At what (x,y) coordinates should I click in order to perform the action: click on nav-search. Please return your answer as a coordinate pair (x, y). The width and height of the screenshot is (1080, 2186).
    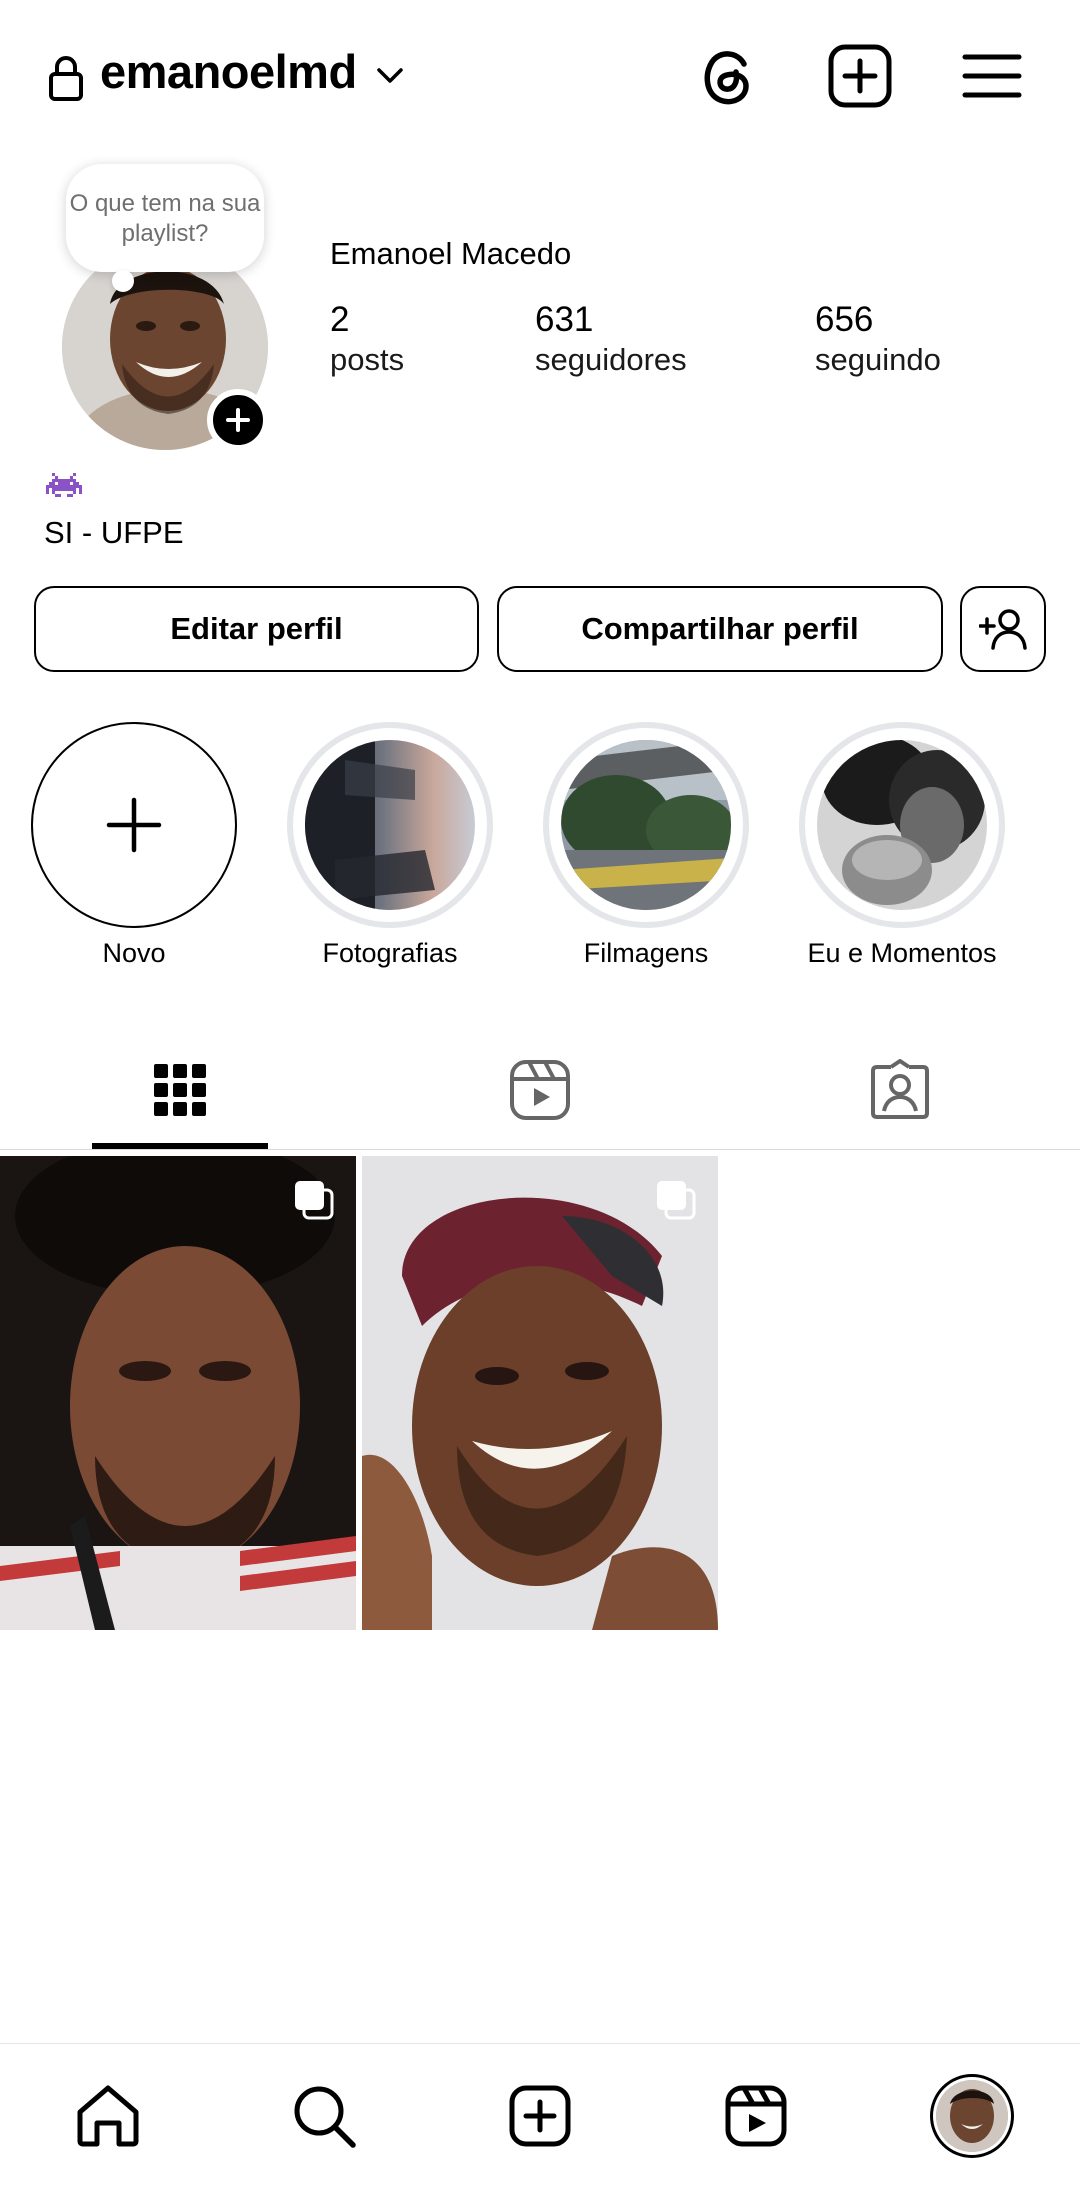
    Looking at the image, I should click on (324, 2115).